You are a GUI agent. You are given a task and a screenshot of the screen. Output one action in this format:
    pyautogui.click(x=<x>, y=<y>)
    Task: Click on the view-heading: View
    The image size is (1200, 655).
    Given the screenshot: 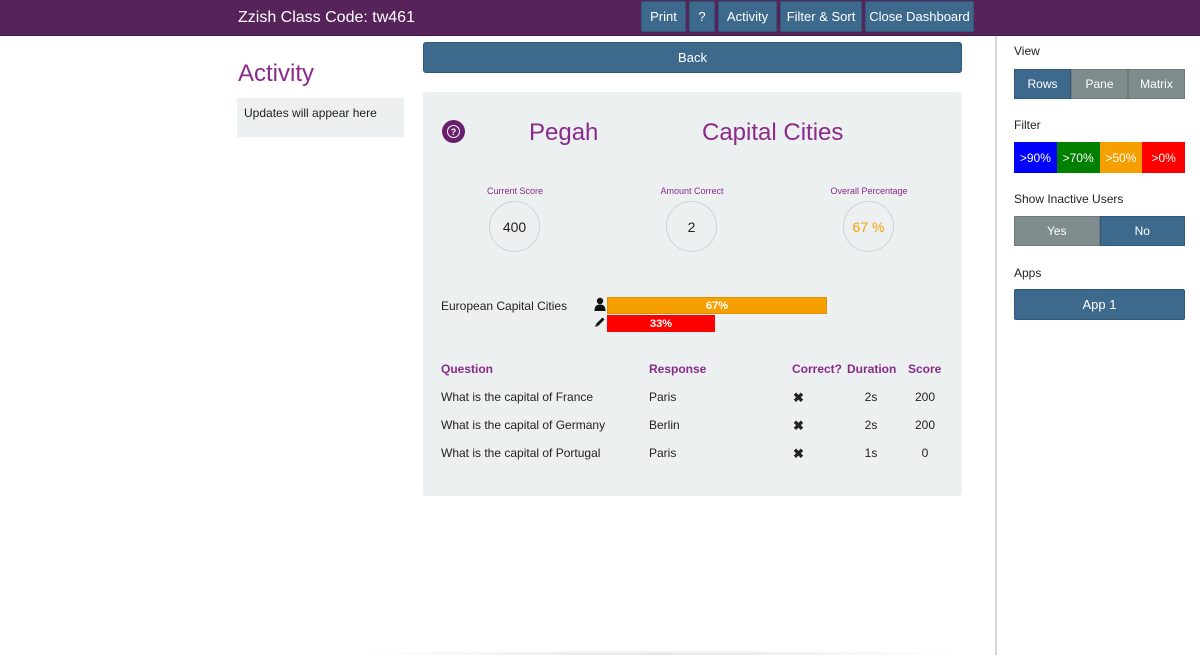 What is the action you would take?
    pyautogui.click(x=1027, y=51)
    